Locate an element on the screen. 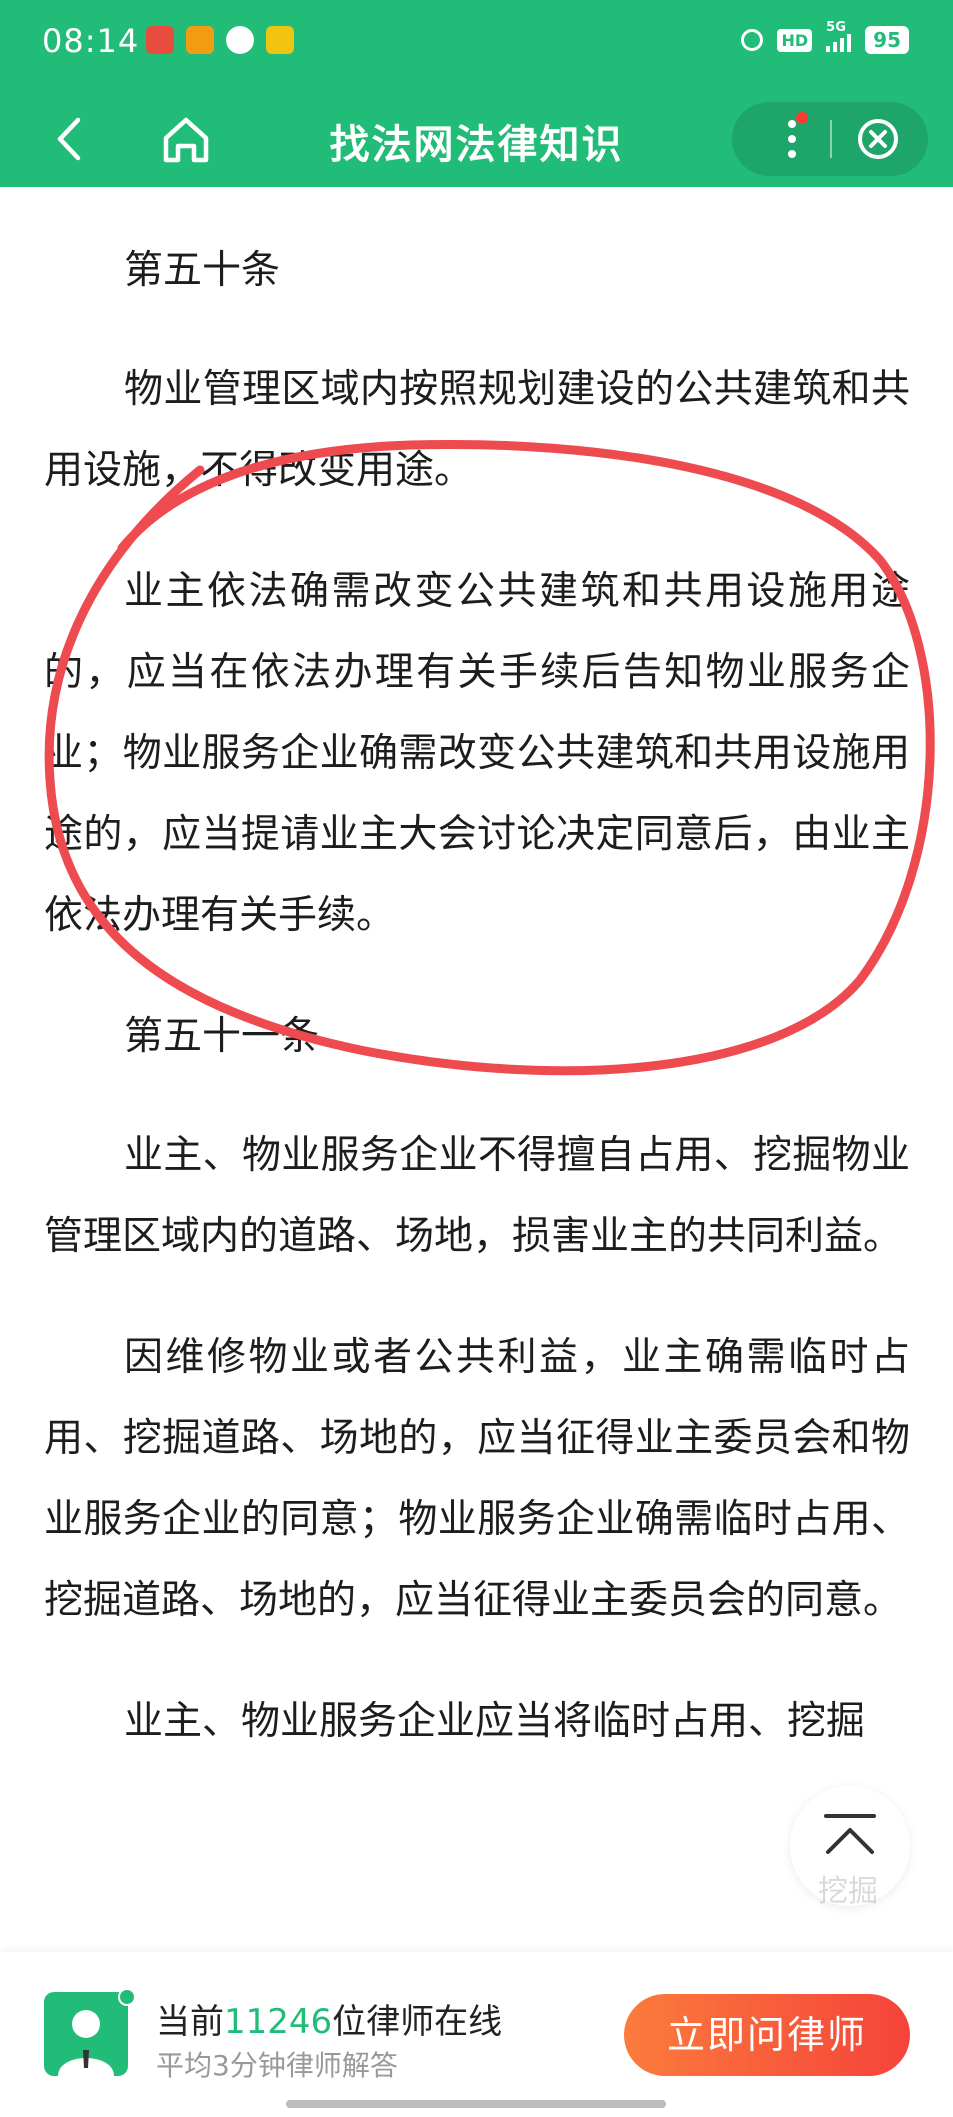 The width and height of the screenshot is (953, 2117). close-button is located at coordinates (878, 139).